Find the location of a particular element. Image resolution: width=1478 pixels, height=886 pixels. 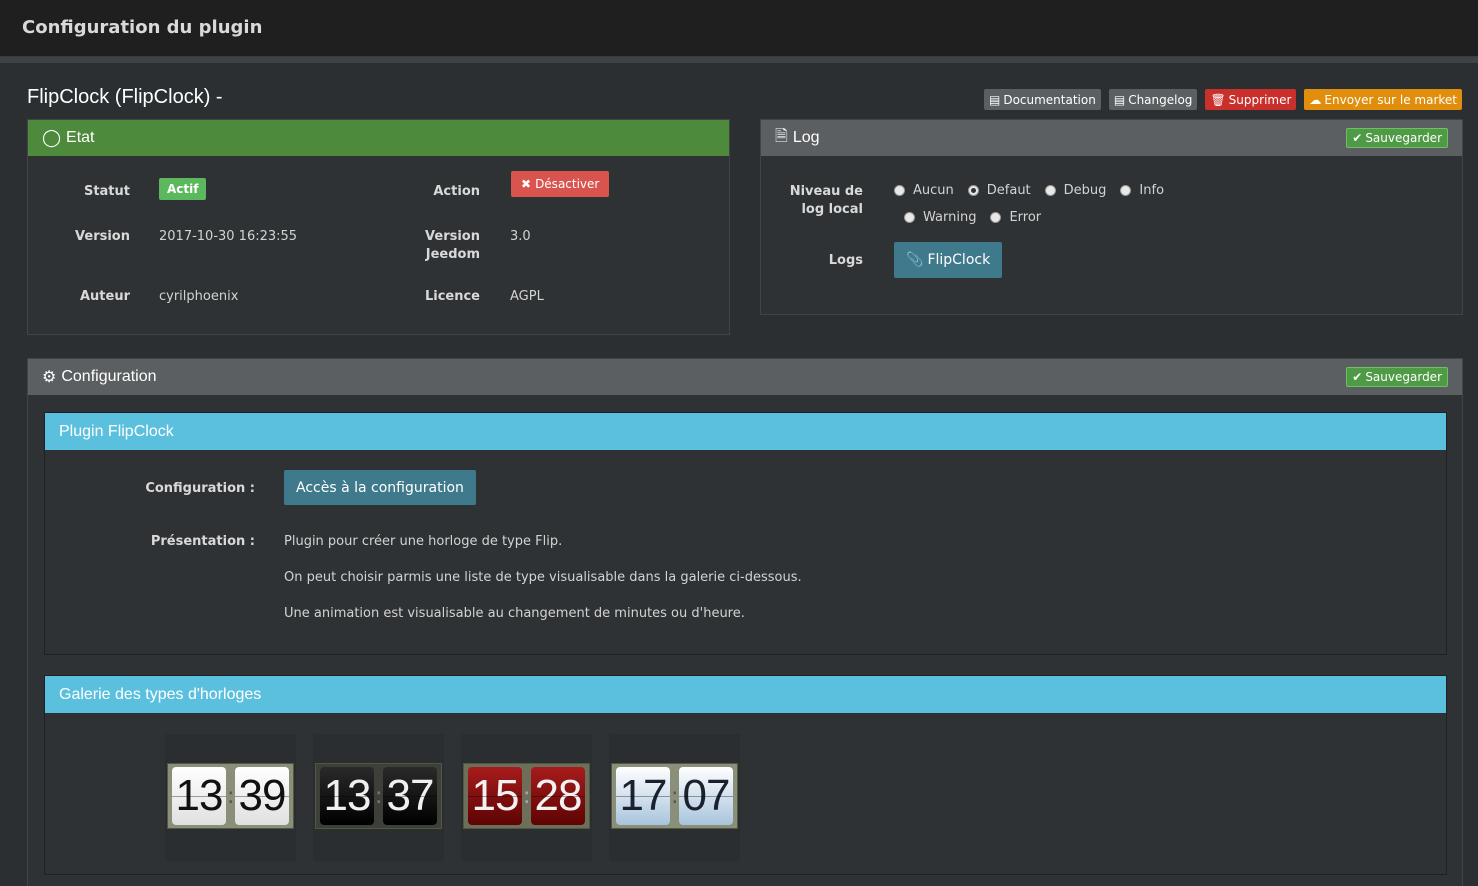

radio-warning: Warning is located at coordinates (940, 217).